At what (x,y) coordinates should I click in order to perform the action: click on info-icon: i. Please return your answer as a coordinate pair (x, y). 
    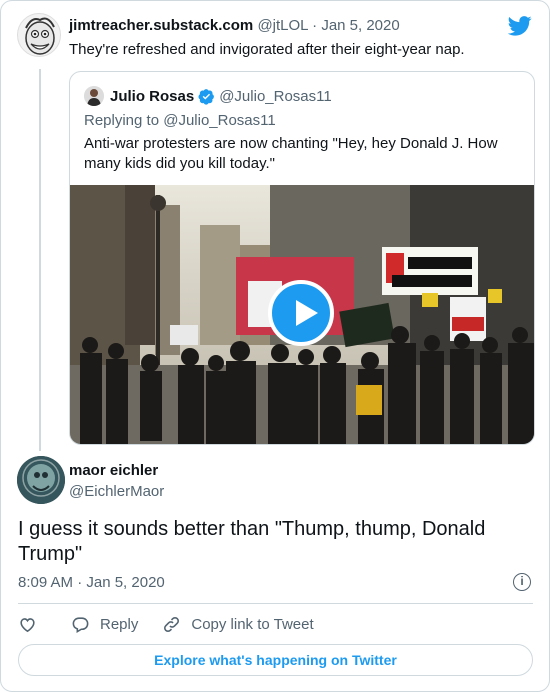
    Looking at the image, I should click on (522, 582).